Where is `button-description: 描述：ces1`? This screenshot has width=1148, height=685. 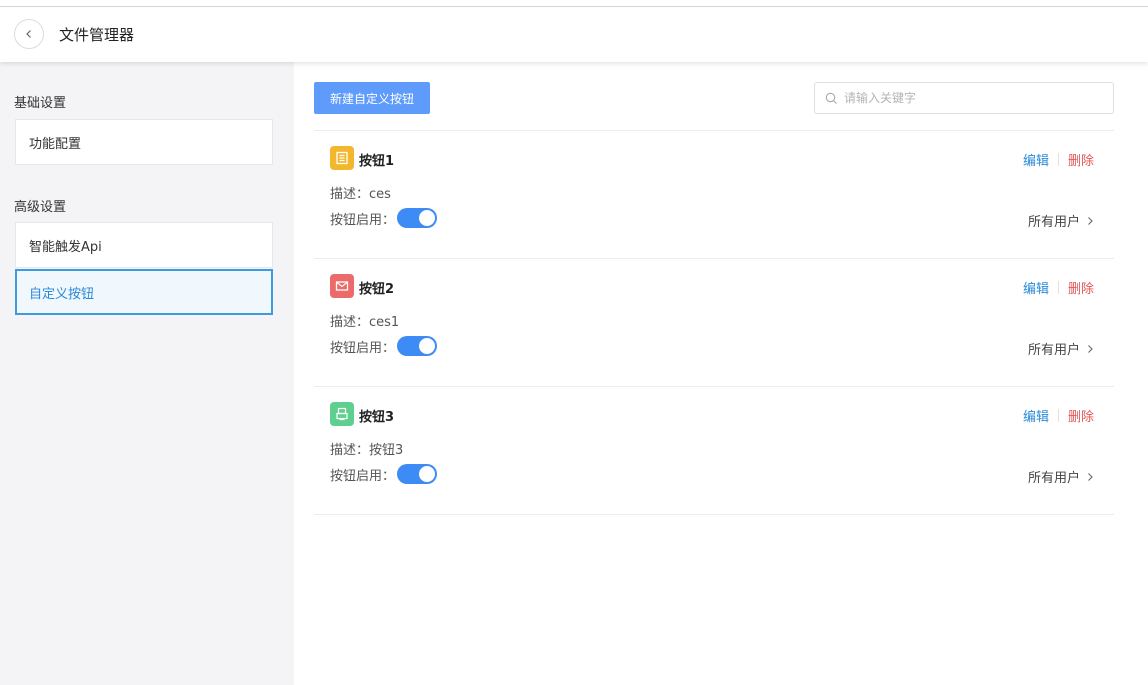 button-description: 描述：ces1 is located at coordinates (365, 322).